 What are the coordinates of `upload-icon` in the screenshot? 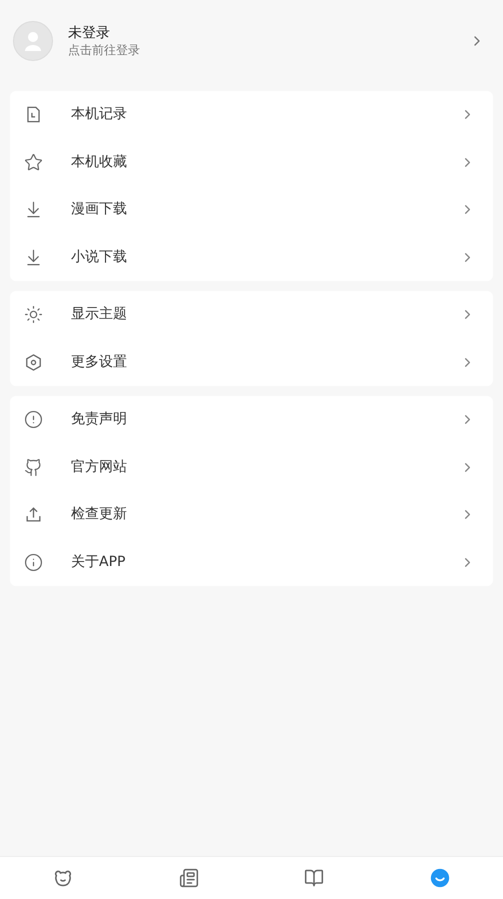 It's located at (33, 514).